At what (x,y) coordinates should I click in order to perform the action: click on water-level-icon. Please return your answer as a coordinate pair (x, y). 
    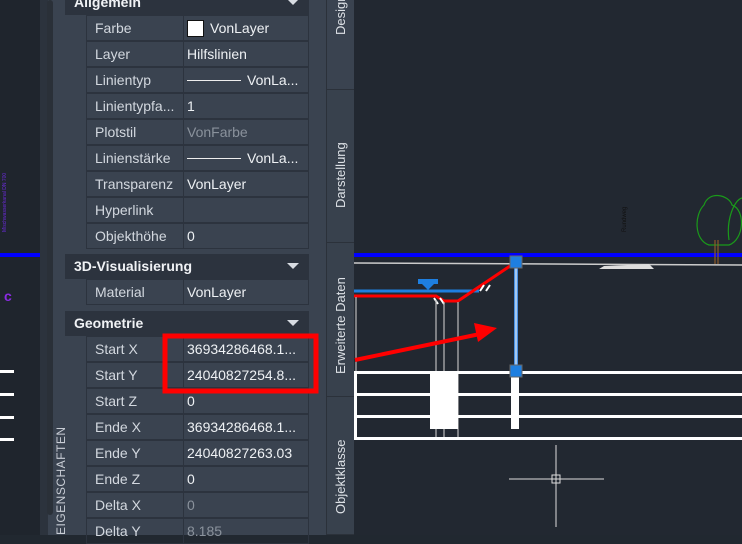
    Looking at the image, I should click on (428, 287).